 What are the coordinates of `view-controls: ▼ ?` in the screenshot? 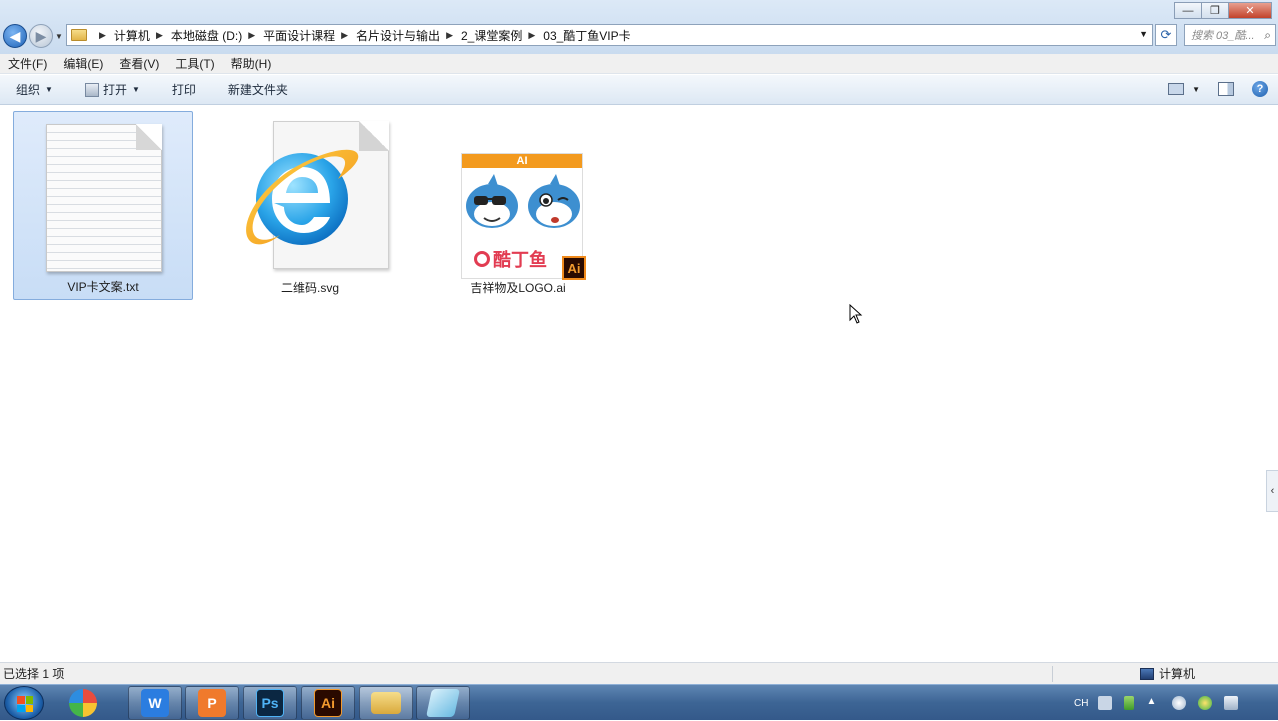 It's located at (1218, 89).